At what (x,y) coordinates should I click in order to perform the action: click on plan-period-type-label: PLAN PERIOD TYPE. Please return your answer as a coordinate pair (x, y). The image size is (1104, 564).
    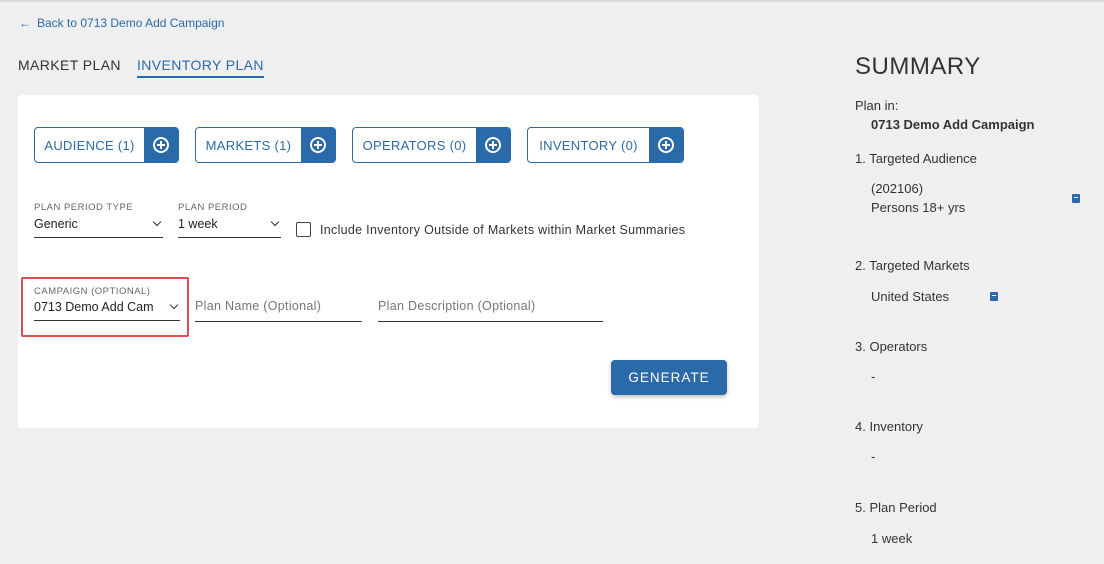
    Looking at the image, I should click on (84, 207).